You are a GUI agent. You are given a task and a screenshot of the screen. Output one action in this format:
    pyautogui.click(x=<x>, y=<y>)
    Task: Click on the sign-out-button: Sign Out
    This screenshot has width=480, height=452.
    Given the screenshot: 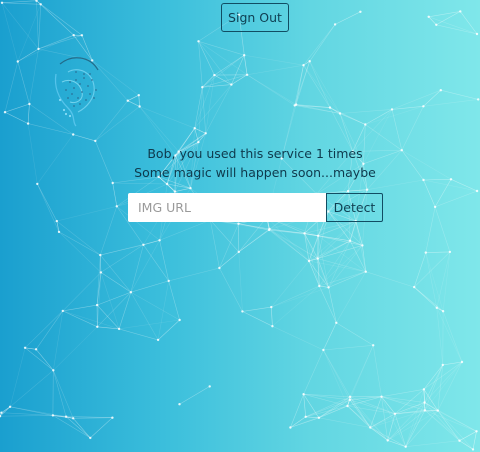 What is the action you would take?
    pyautogui.click(x=255, y=17)
    